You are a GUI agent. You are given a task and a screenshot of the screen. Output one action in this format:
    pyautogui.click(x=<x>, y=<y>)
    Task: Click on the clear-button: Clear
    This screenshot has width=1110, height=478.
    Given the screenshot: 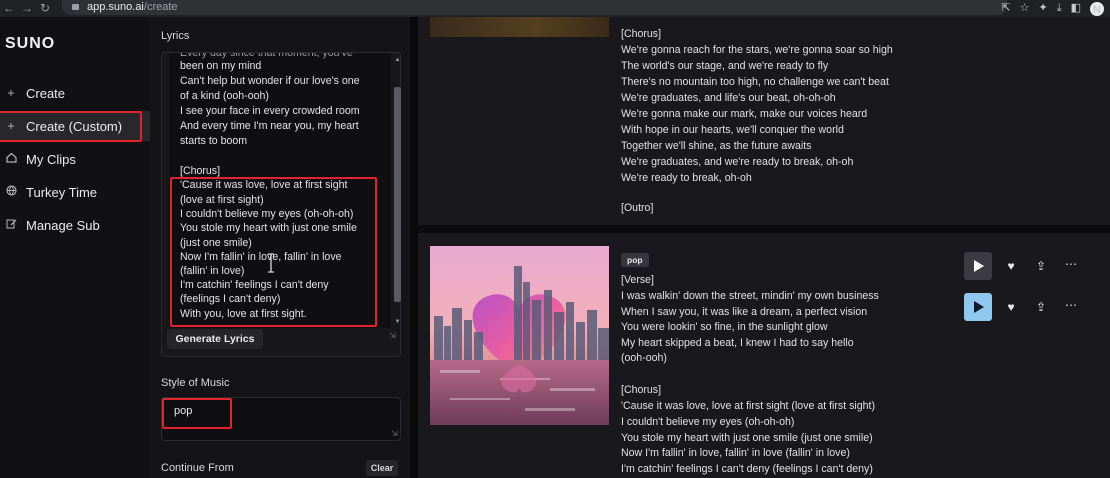 What is the action you would take?
    pyautogui.click(x=382, y=468)
    